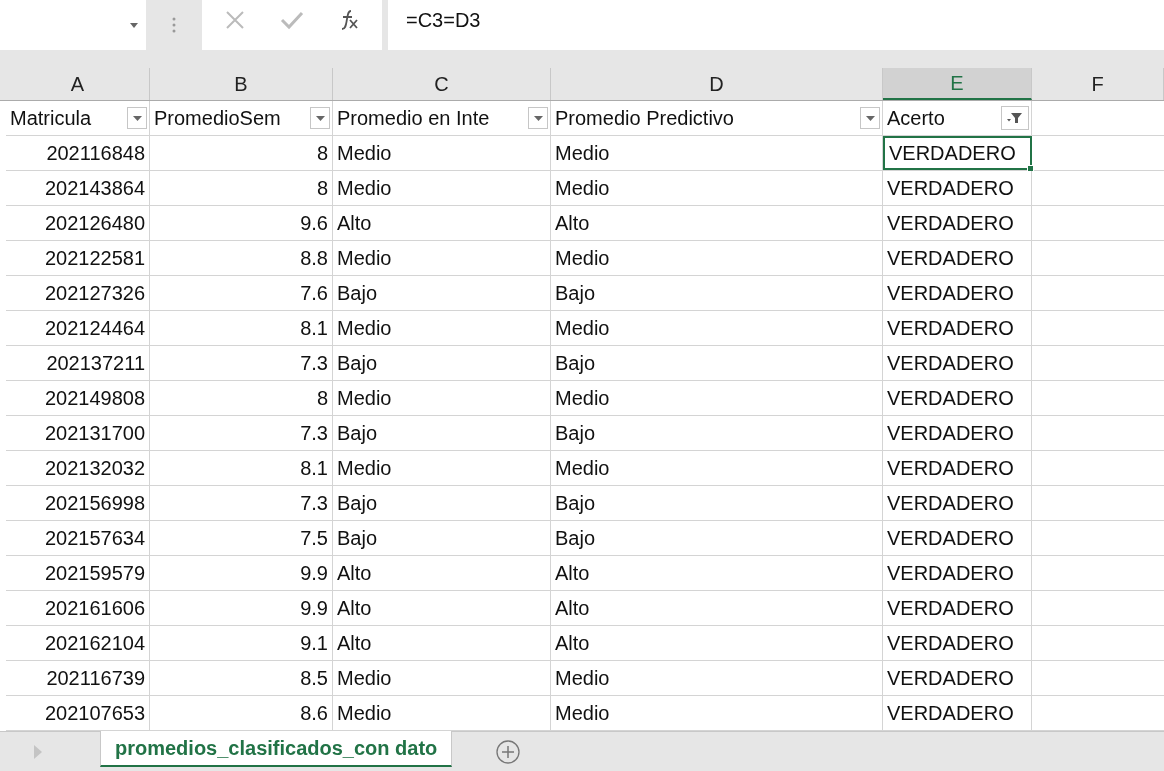  Describe the element at coordinates (78, 608) in the screenshot. I see `table-cell: 202161606` at that location.